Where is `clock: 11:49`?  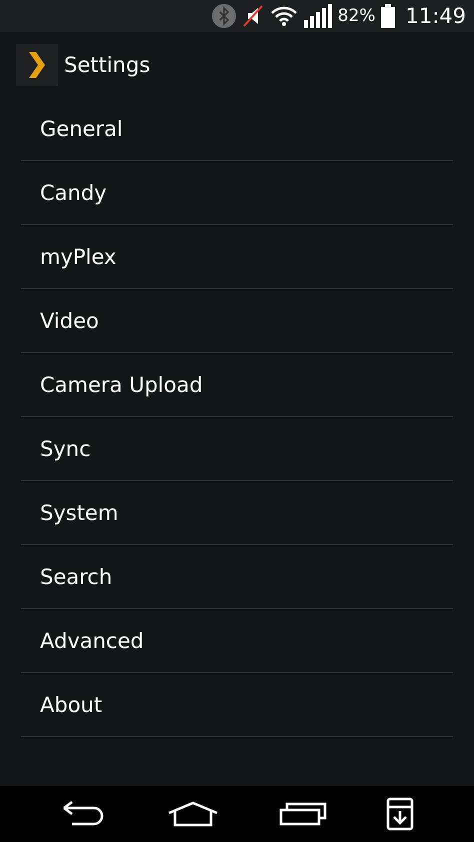 clock: 11:49 is located at coordinates (435, 16).